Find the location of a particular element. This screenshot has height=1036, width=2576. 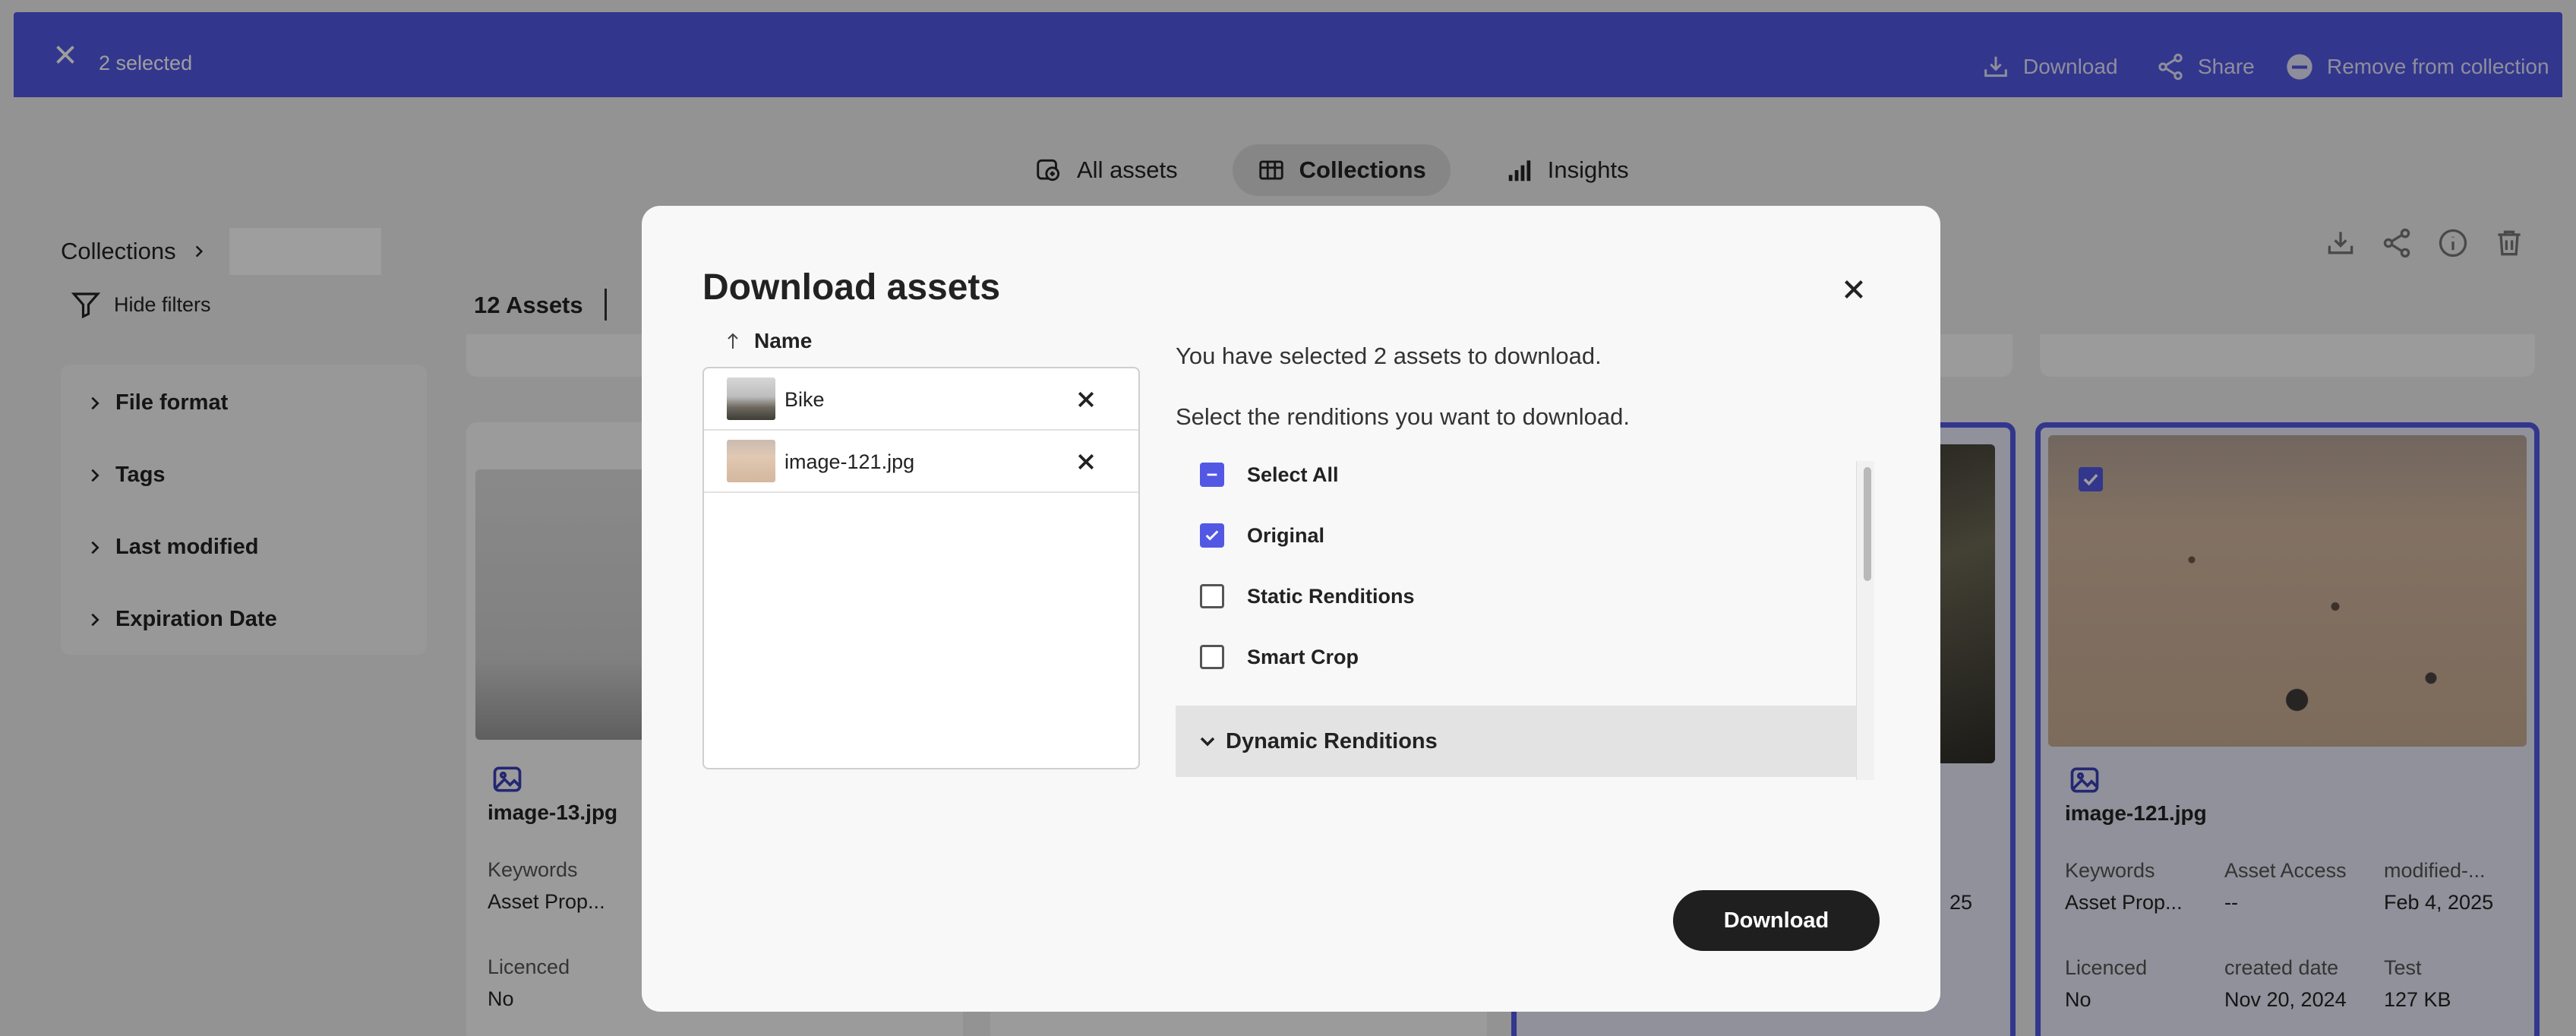

close-icon is located at coordinates (1853, 289).